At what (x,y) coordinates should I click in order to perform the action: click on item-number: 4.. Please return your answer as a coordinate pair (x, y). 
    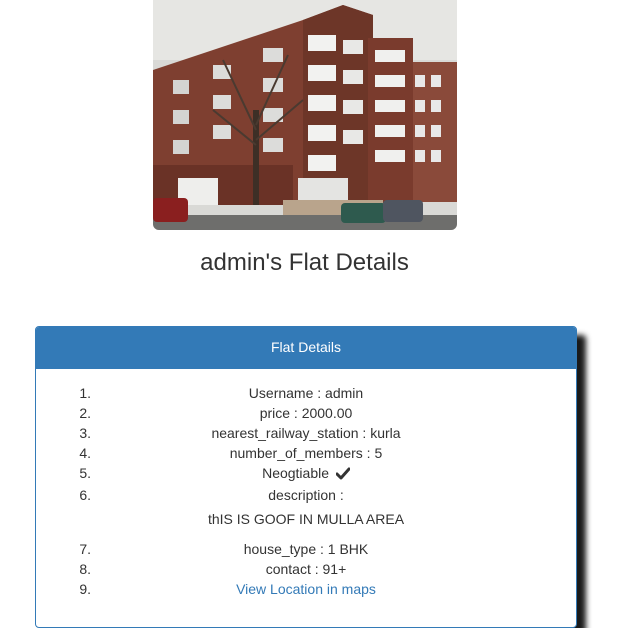
    Looking at the image, I should click on (85, 453).